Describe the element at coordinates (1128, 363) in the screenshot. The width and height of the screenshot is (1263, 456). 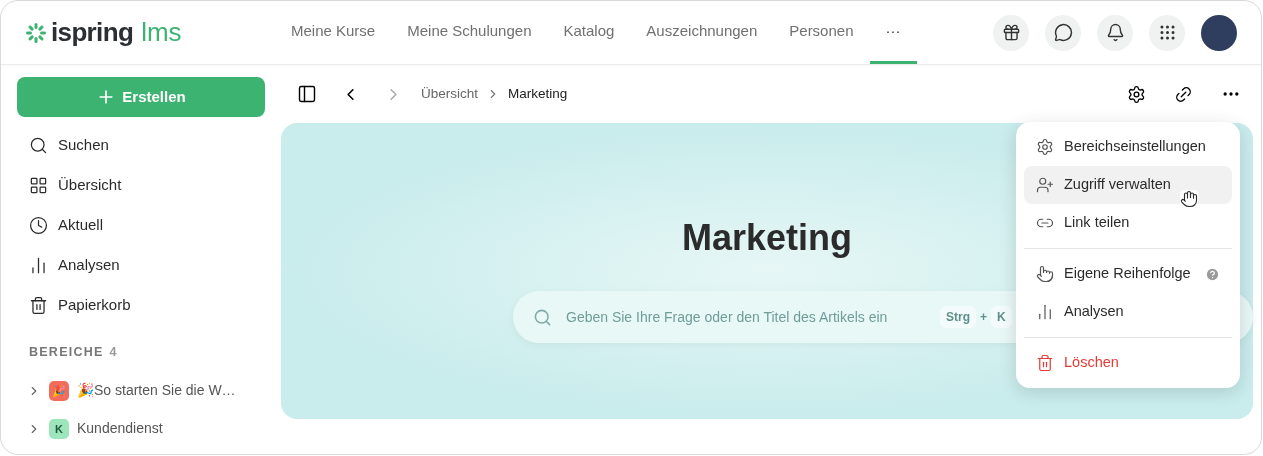
I see `menu-item: Löschen` at that location.